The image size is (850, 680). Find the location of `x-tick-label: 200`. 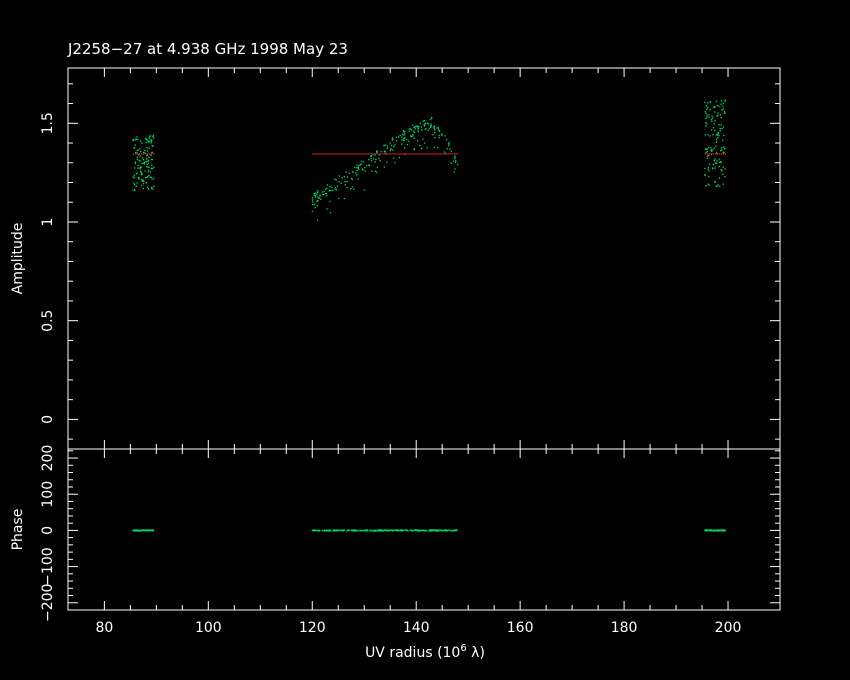

x-tick-label: 200 is located at coordinates (728, 628).